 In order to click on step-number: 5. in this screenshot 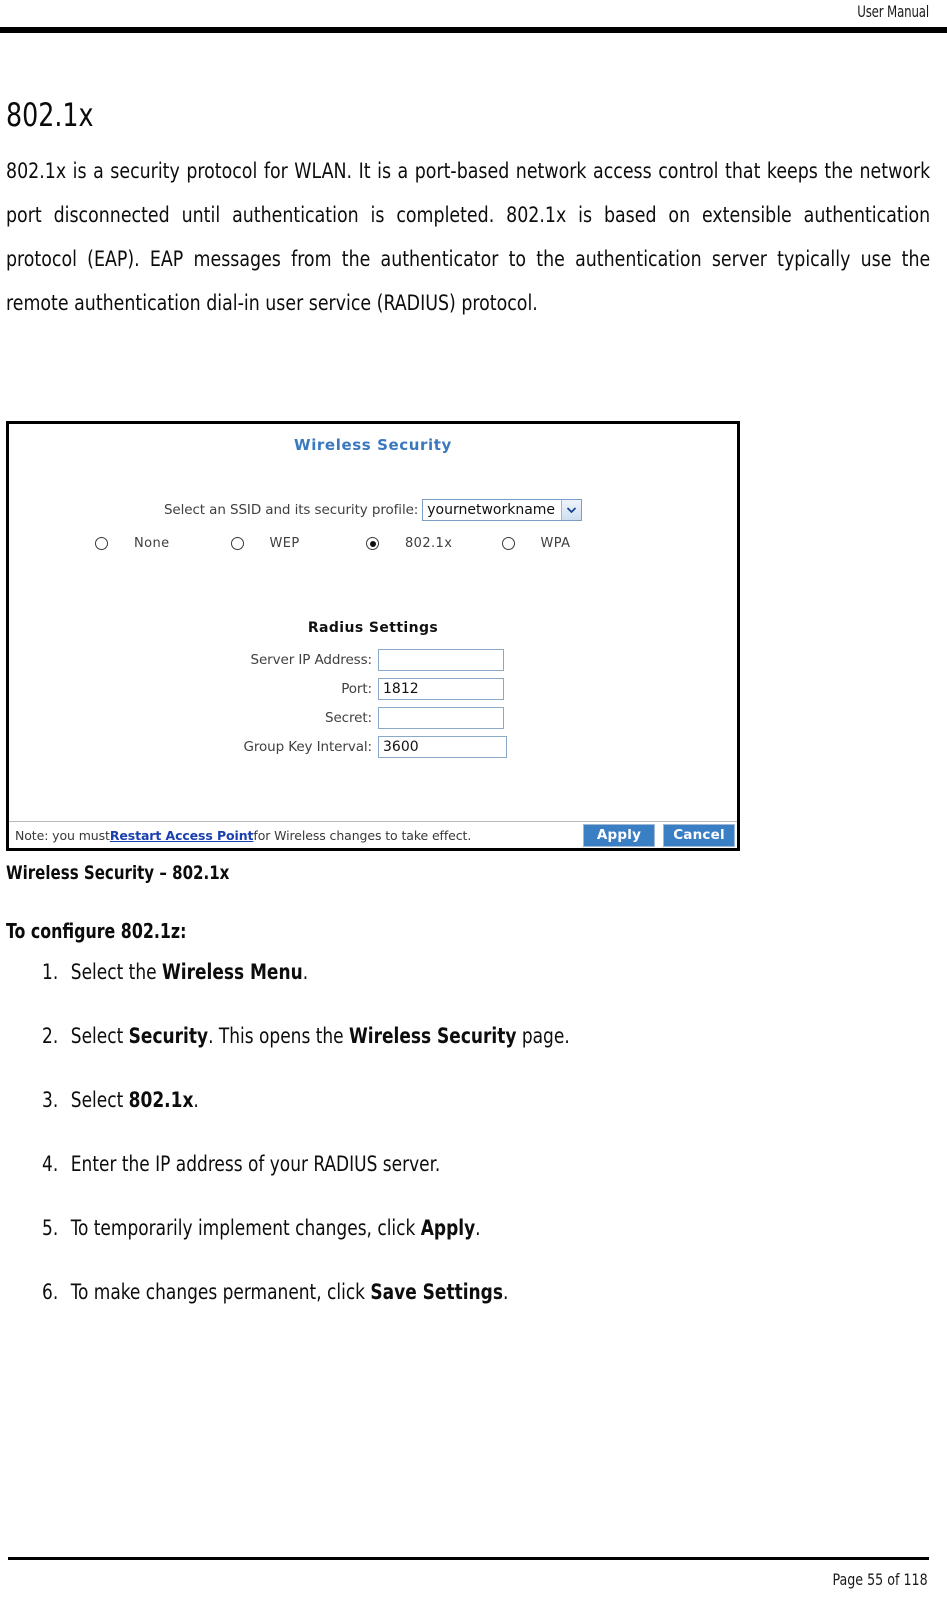, I will do `click(50, 1228)`.